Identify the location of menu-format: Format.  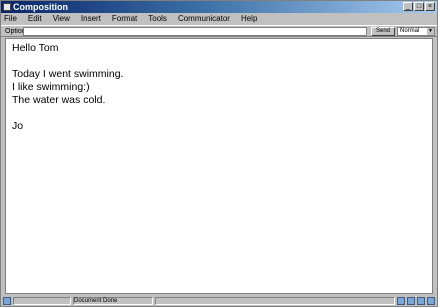
(124, 18).